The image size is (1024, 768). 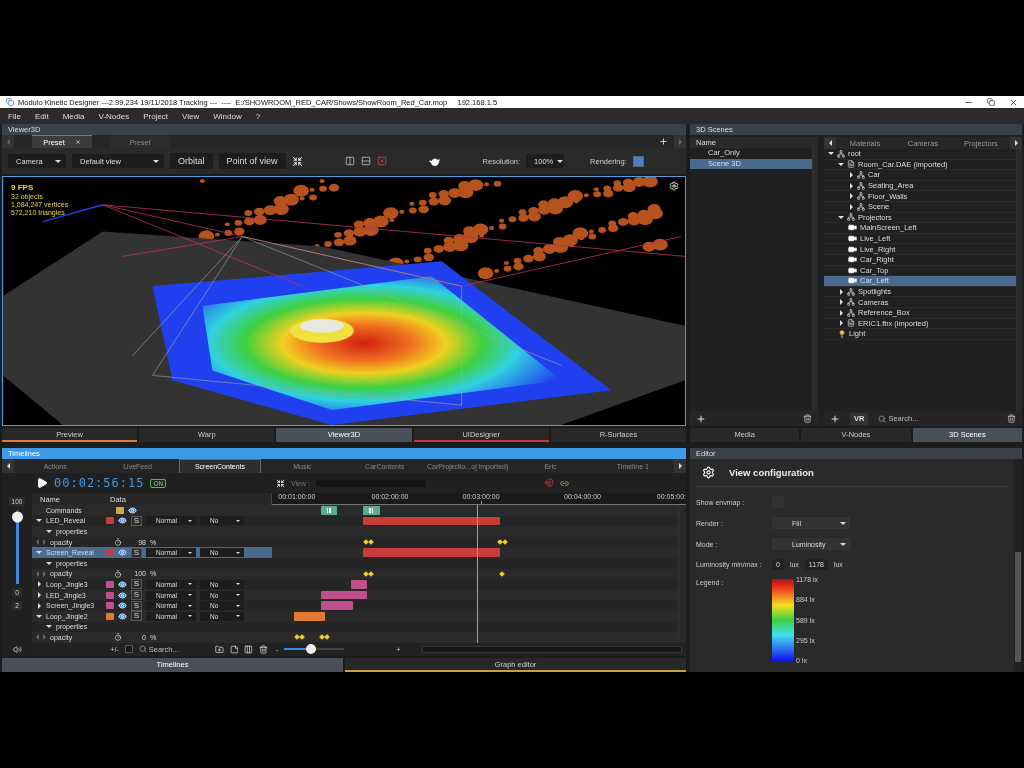 I want to click on magnet-icon, so click(x=549, y=483).